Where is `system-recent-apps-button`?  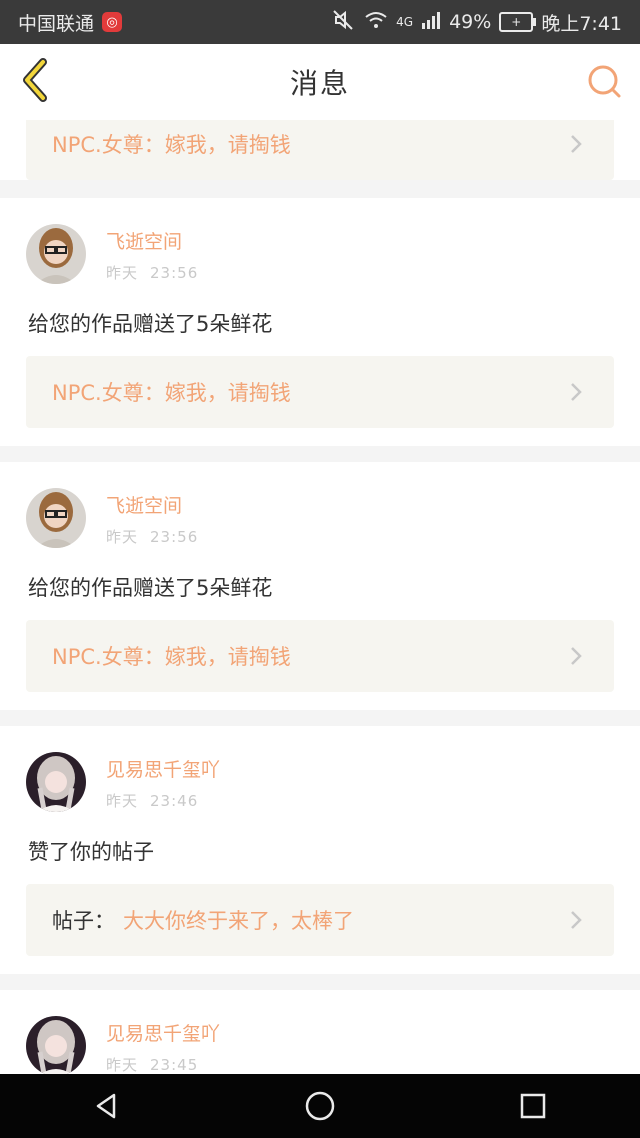
system-recent-apps-button is located at coordinates (533, 1106).